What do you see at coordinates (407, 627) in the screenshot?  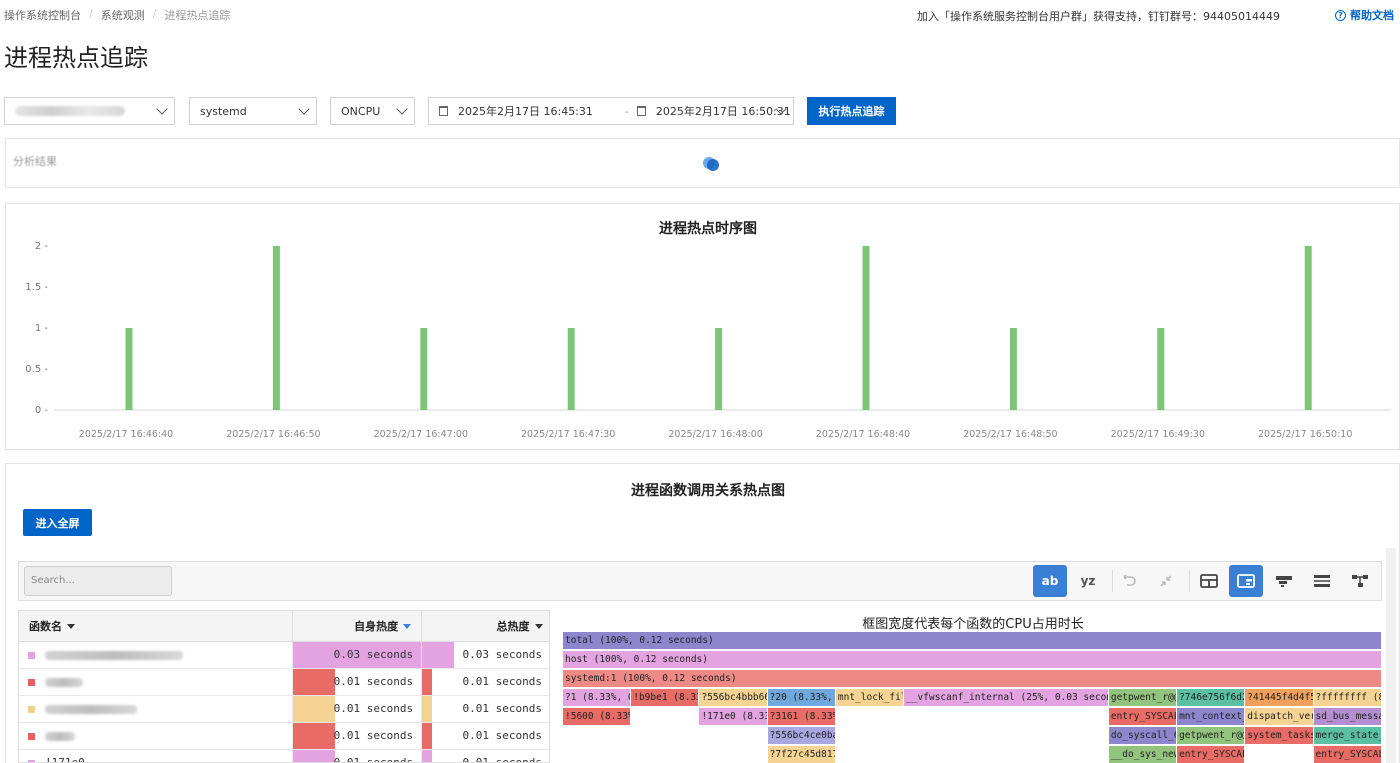 I see `sort-arrow-icon` at bounding box center [407, 627].